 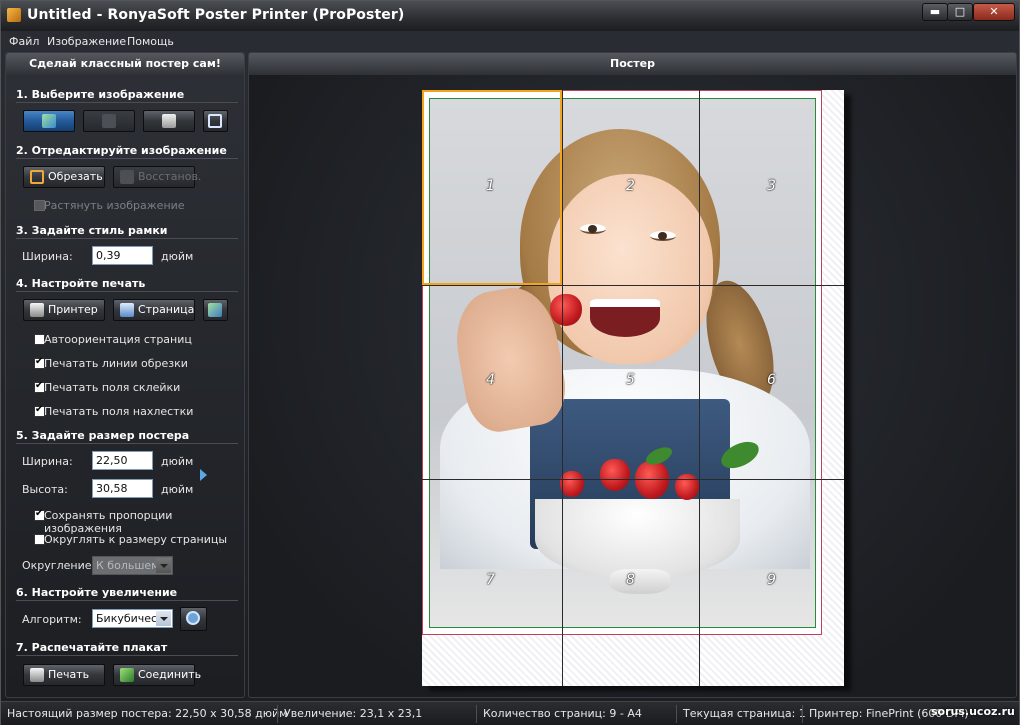 What do you see at coordinates (960, 12) in the screenshot?
I see `maximize-button: □` at bounding box center [960, 12].